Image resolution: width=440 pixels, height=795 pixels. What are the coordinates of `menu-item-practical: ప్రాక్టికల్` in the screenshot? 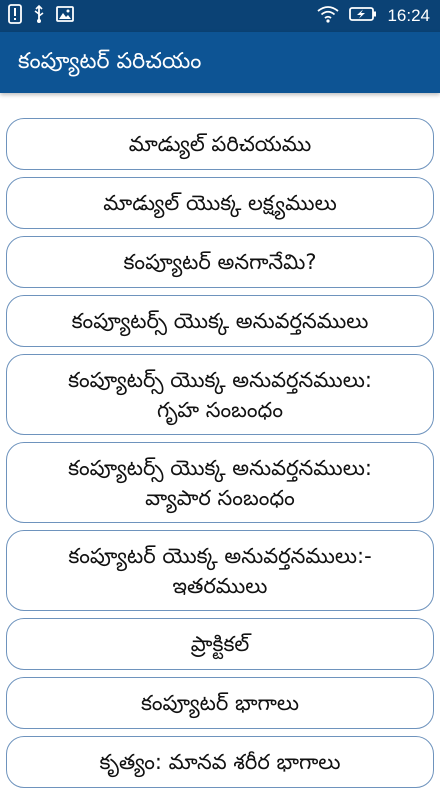 It's located at (220, 644).